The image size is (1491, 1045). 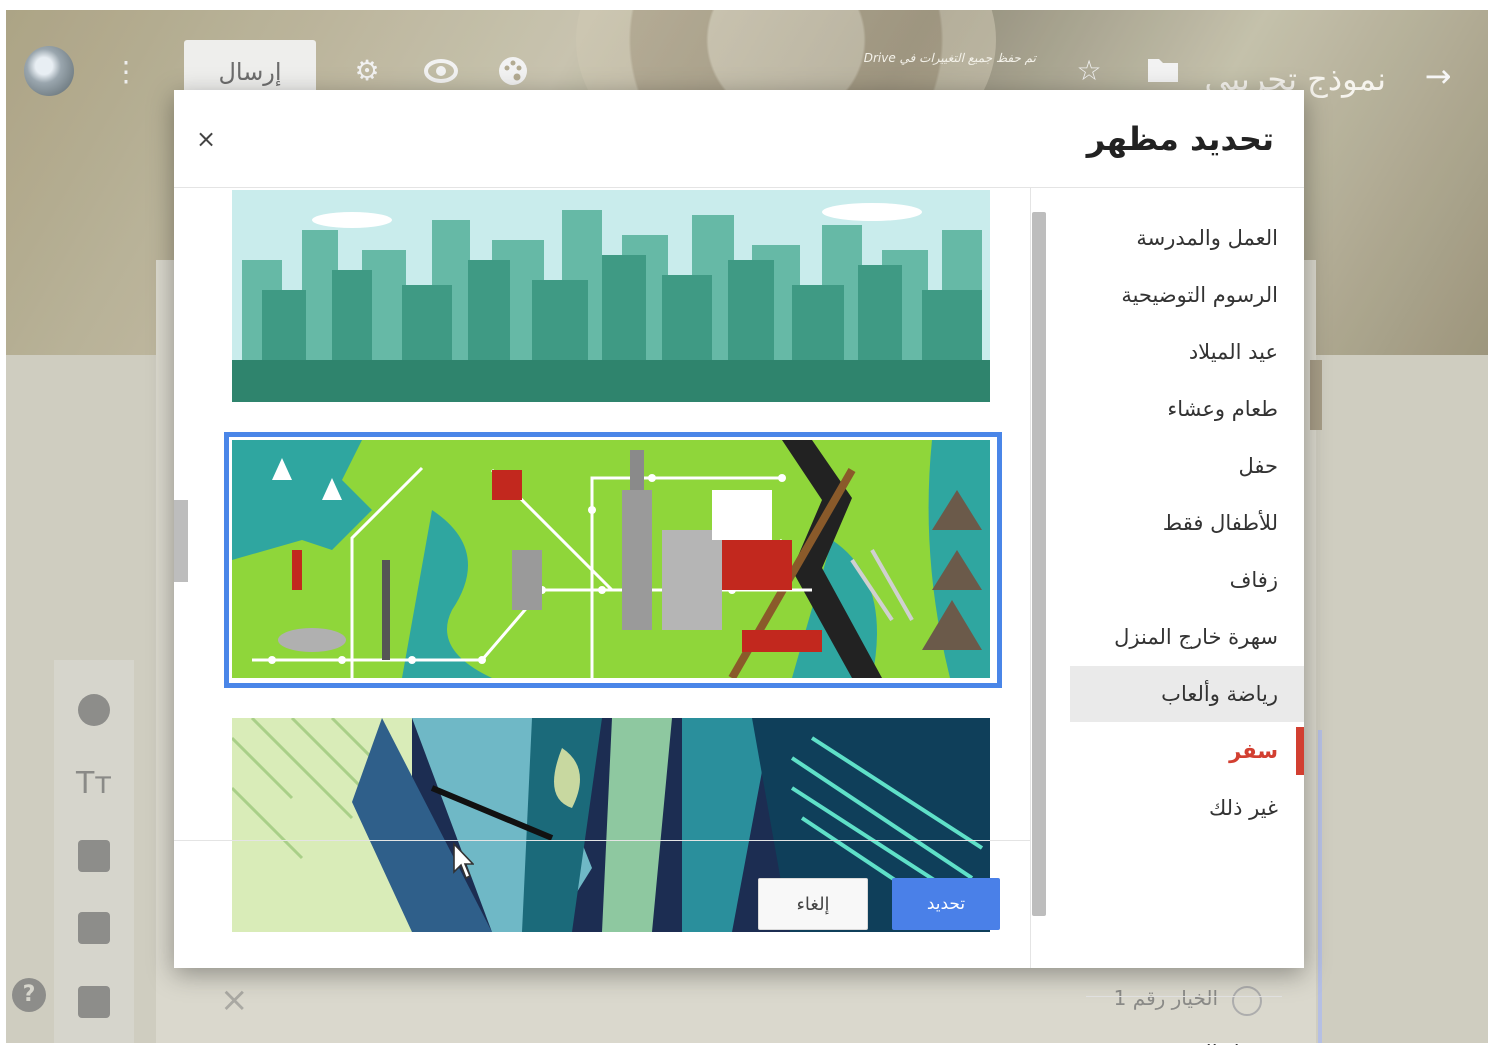 I want to click on dialog-vertical-divider, so click(x=1030, y=578).